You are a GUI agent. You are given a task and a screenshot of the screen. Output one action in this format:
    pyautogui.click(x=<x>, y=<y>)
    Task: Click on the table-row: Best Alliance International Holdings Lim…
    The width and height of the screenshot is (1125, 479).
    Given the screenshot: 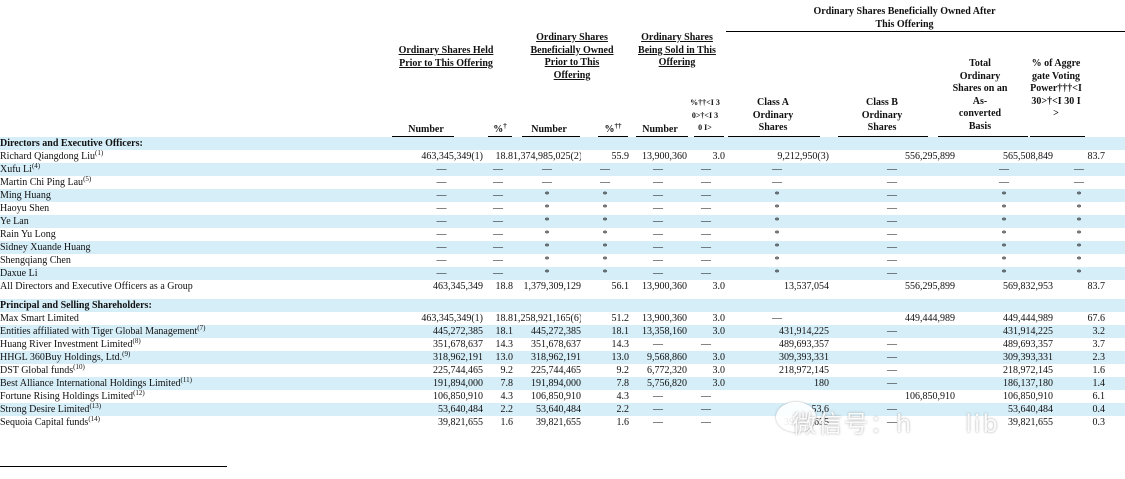 What is the action you would take?
    pyautogui.click(x=562, y=383)
    